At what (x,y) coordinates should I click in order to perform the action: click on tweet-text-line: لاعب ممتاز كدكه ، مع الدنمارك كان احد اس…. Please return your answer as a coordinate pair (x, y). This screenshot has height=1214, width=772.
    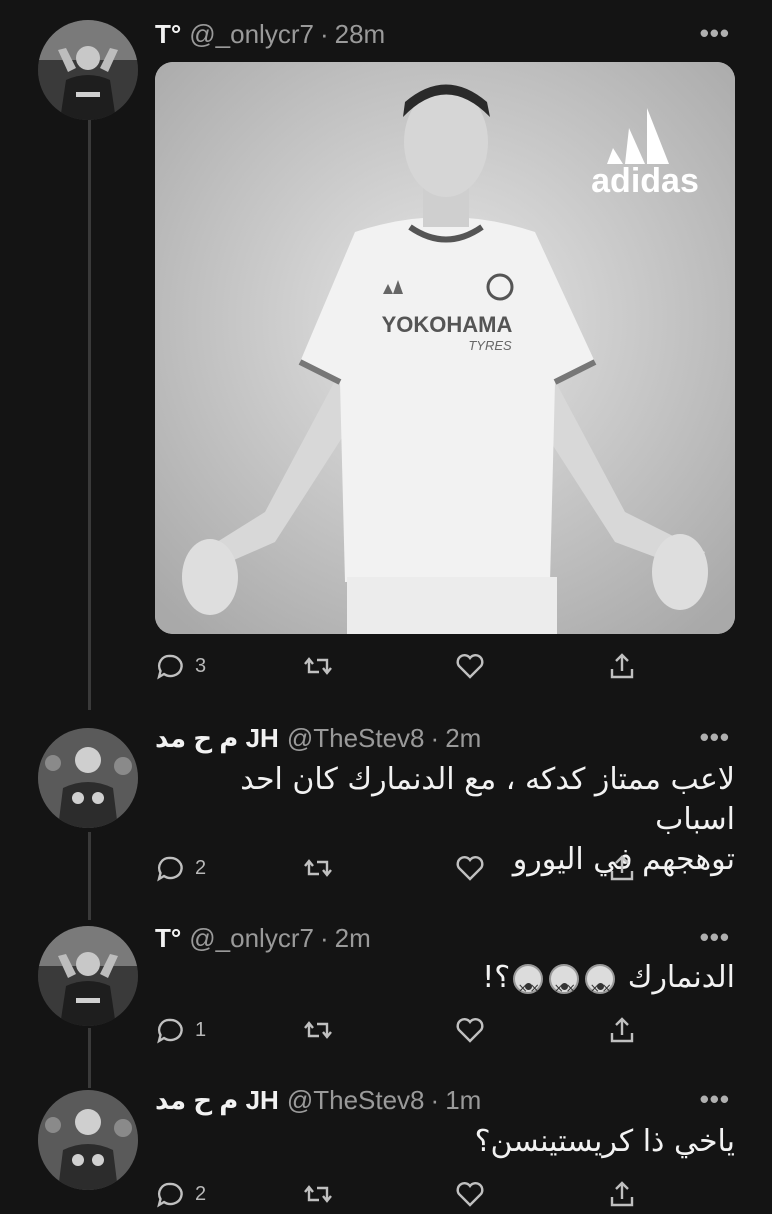
    Looking at the image, I should click on (487, 799).